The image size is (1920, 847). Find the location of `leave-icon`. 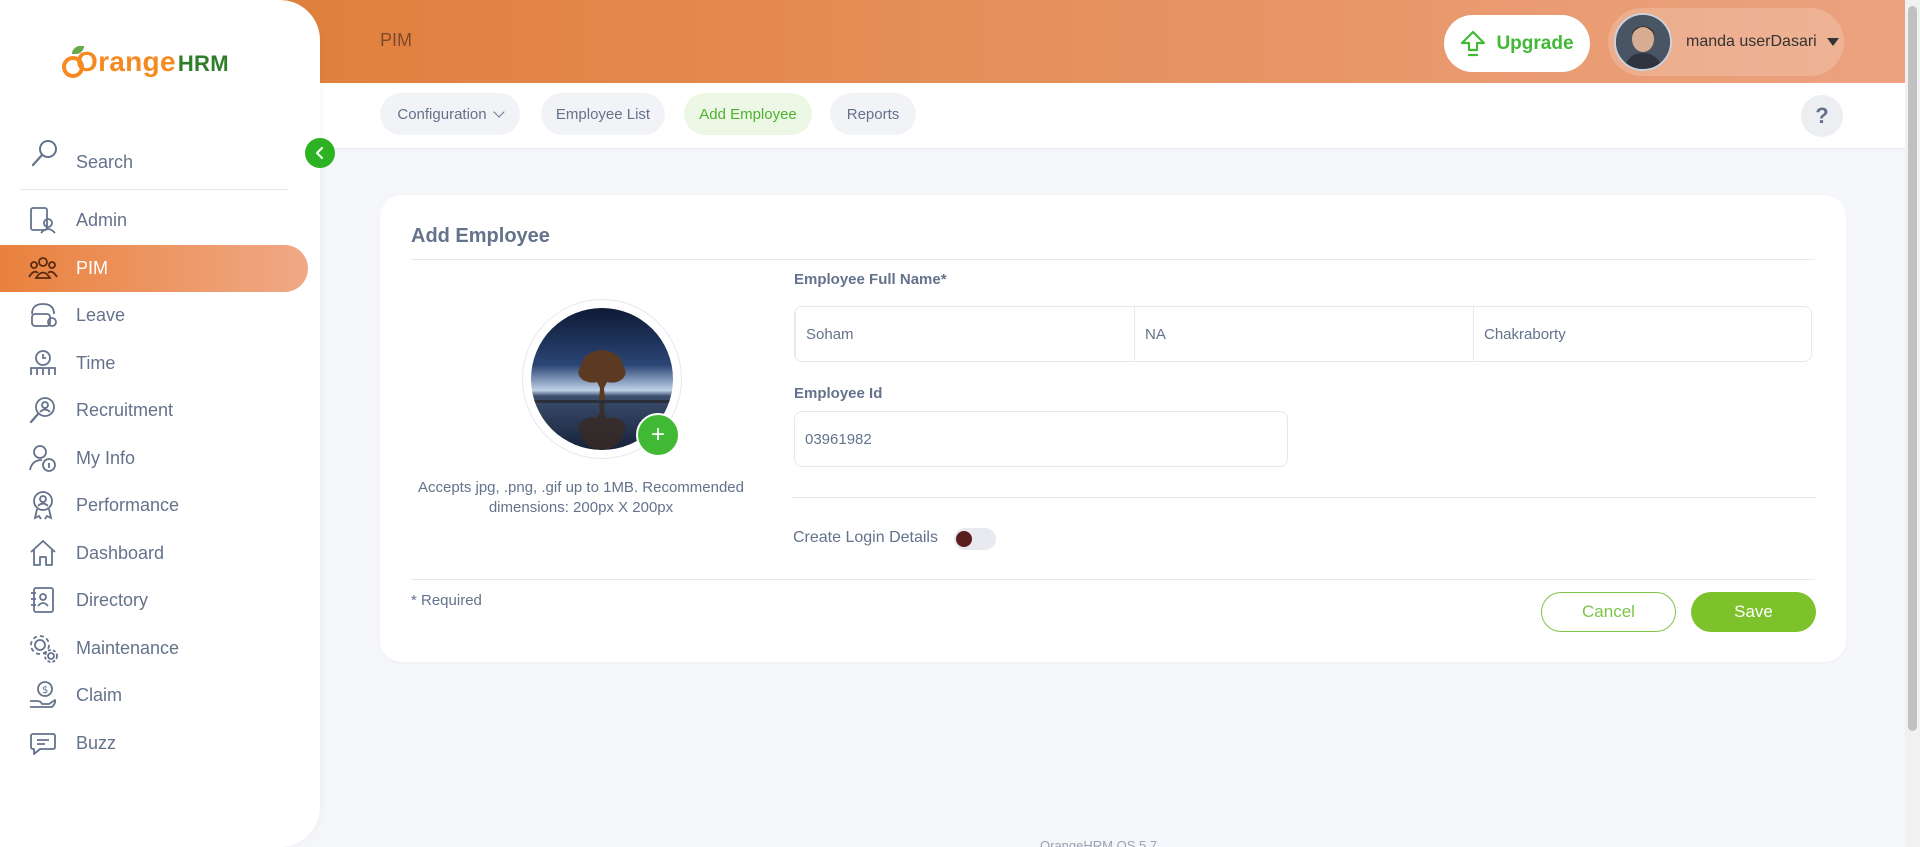

leave-icon is located at coordinates (43, 315).